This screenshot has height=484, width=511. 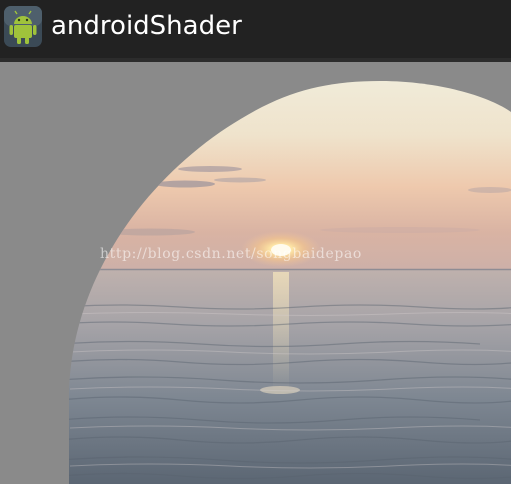 What do you see at coordinates (255, 31) in the screenshot?
I see `action-bar: androidShader` at bounding box center [255, 31].